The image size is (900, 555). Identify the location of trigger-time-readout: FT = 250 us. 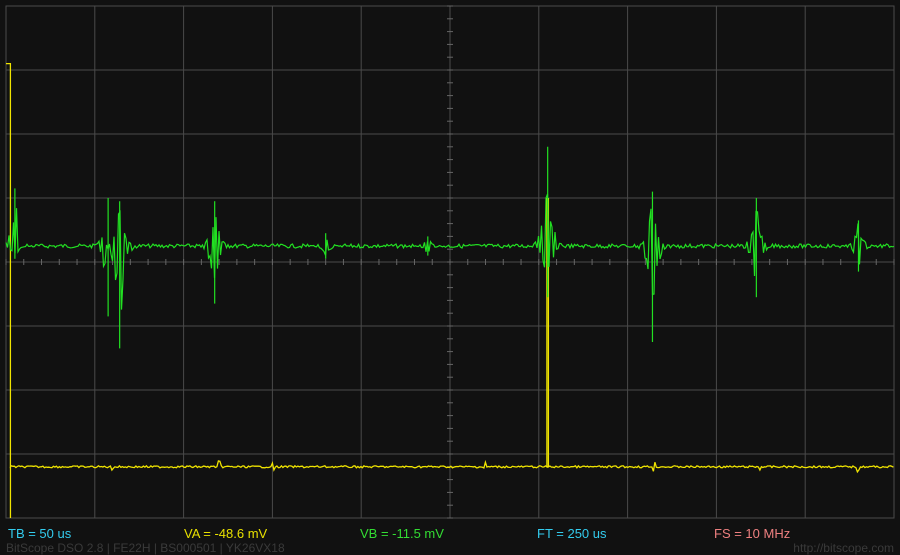
(572, 533).